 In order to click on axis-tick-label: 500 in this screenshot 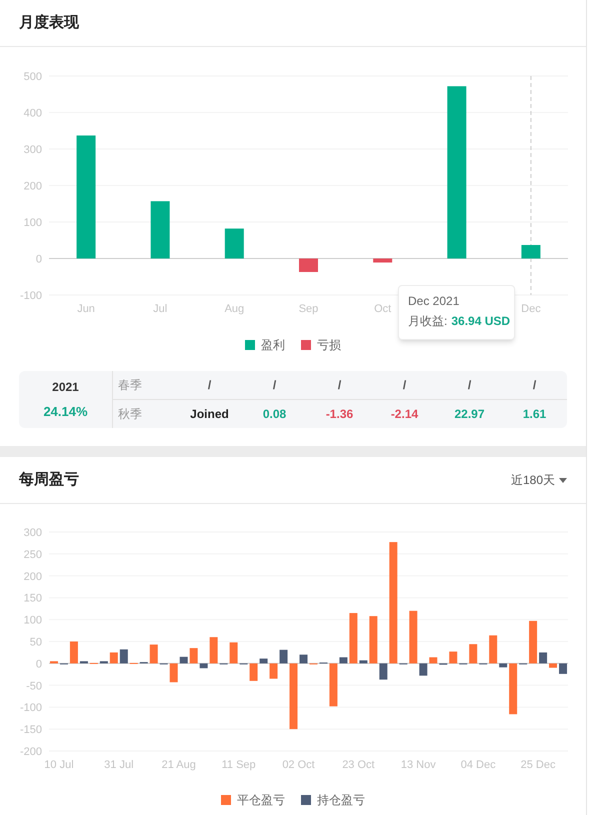, I will do `click(33, 77)`.